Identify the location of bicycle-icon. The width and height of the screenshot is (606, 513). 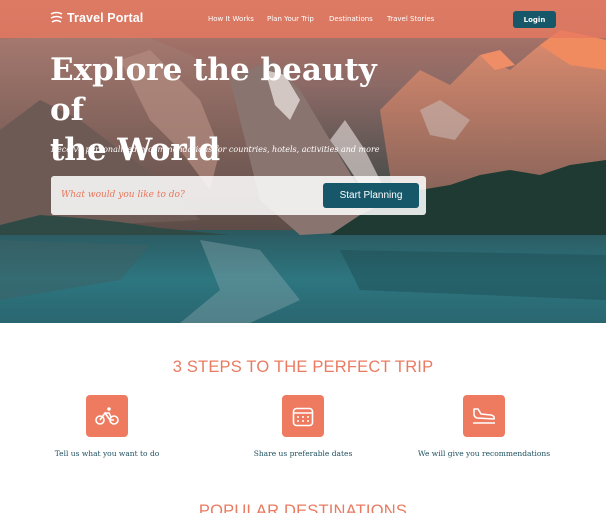
(107, 416).